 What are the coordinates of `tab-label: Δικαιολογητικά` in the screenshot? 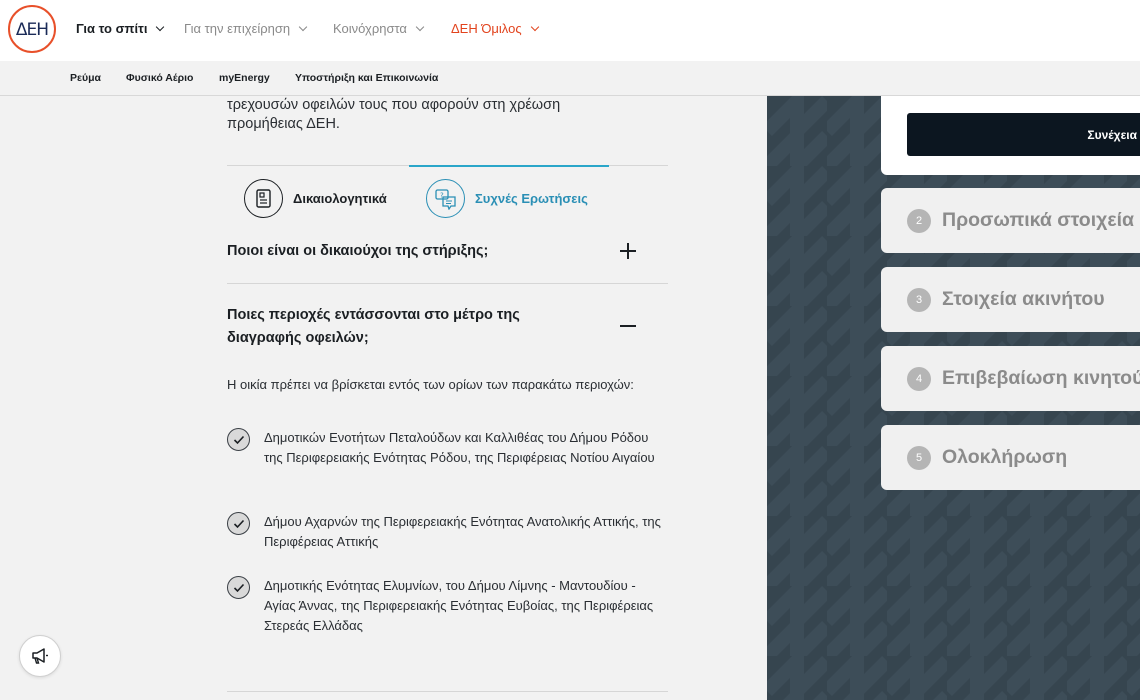 It's located at (340, 198).